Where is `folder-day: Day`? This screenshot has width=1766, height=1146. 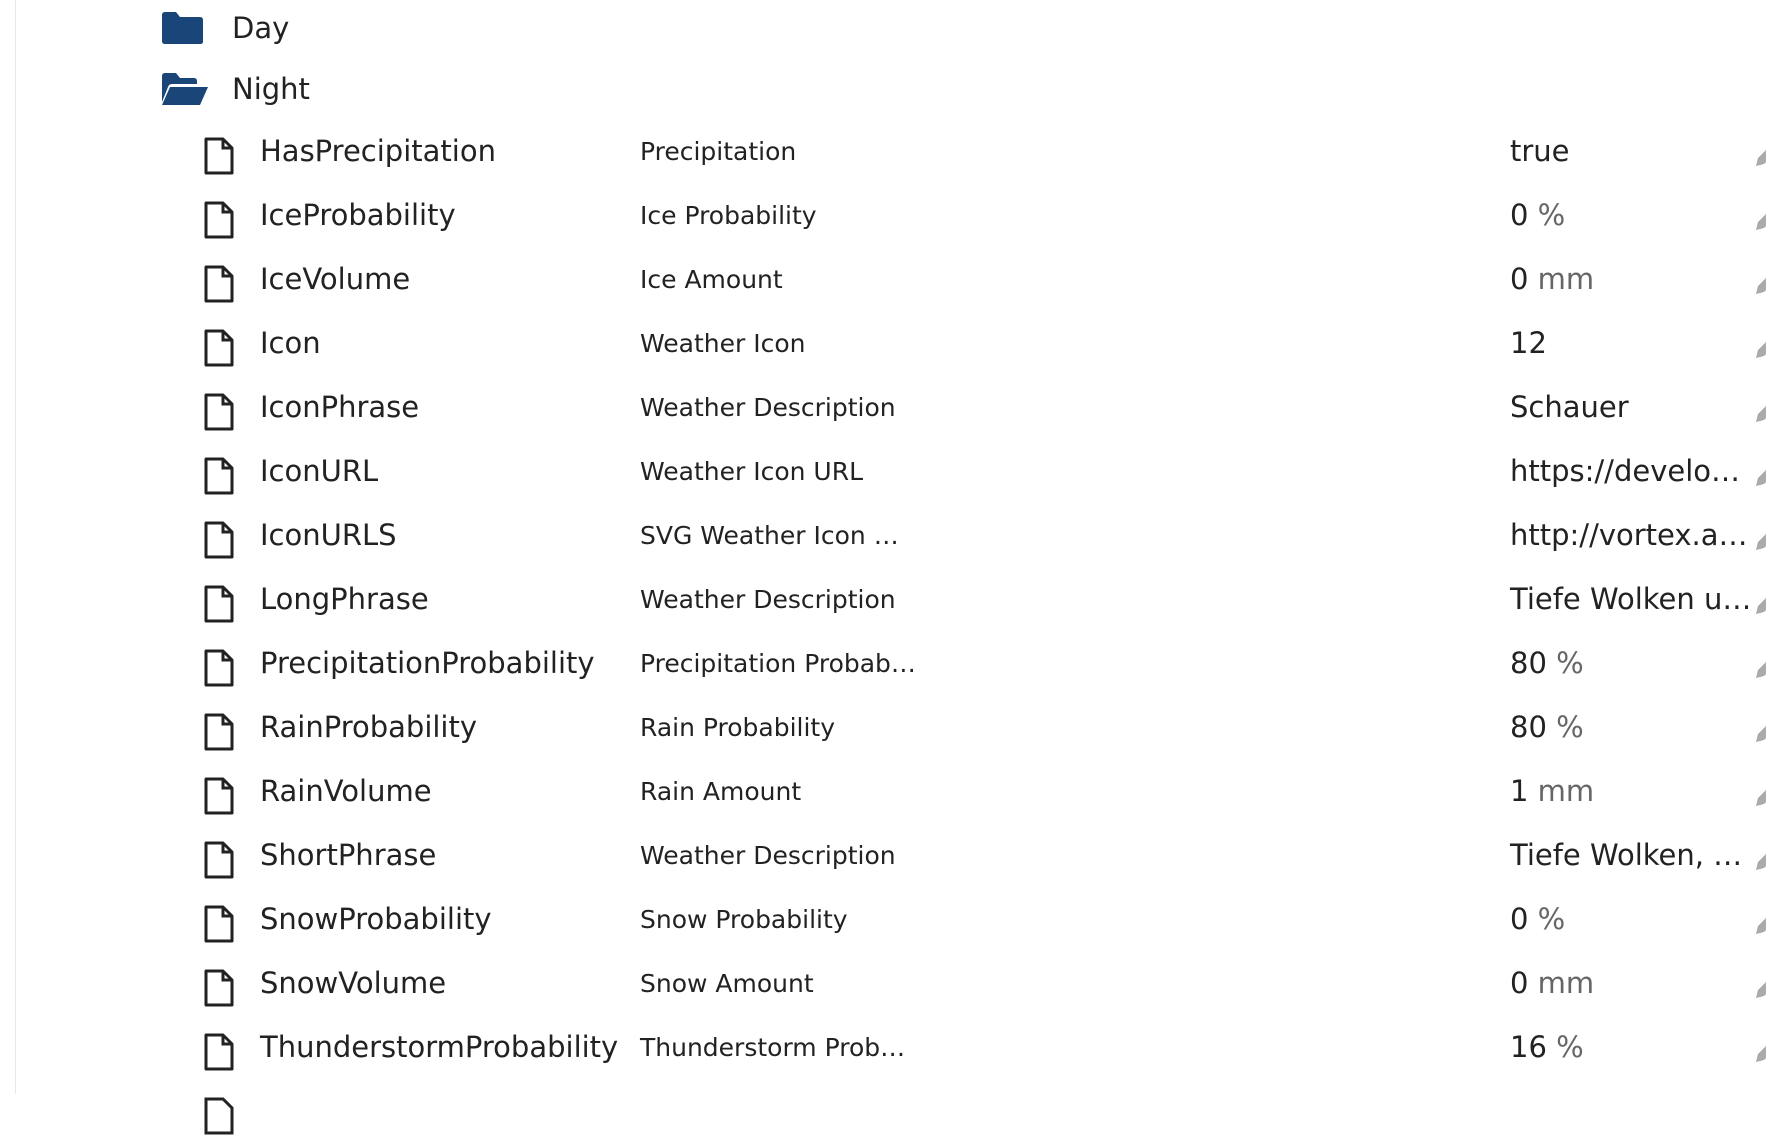 folder-day: Day is located at coordinates (224, 28).